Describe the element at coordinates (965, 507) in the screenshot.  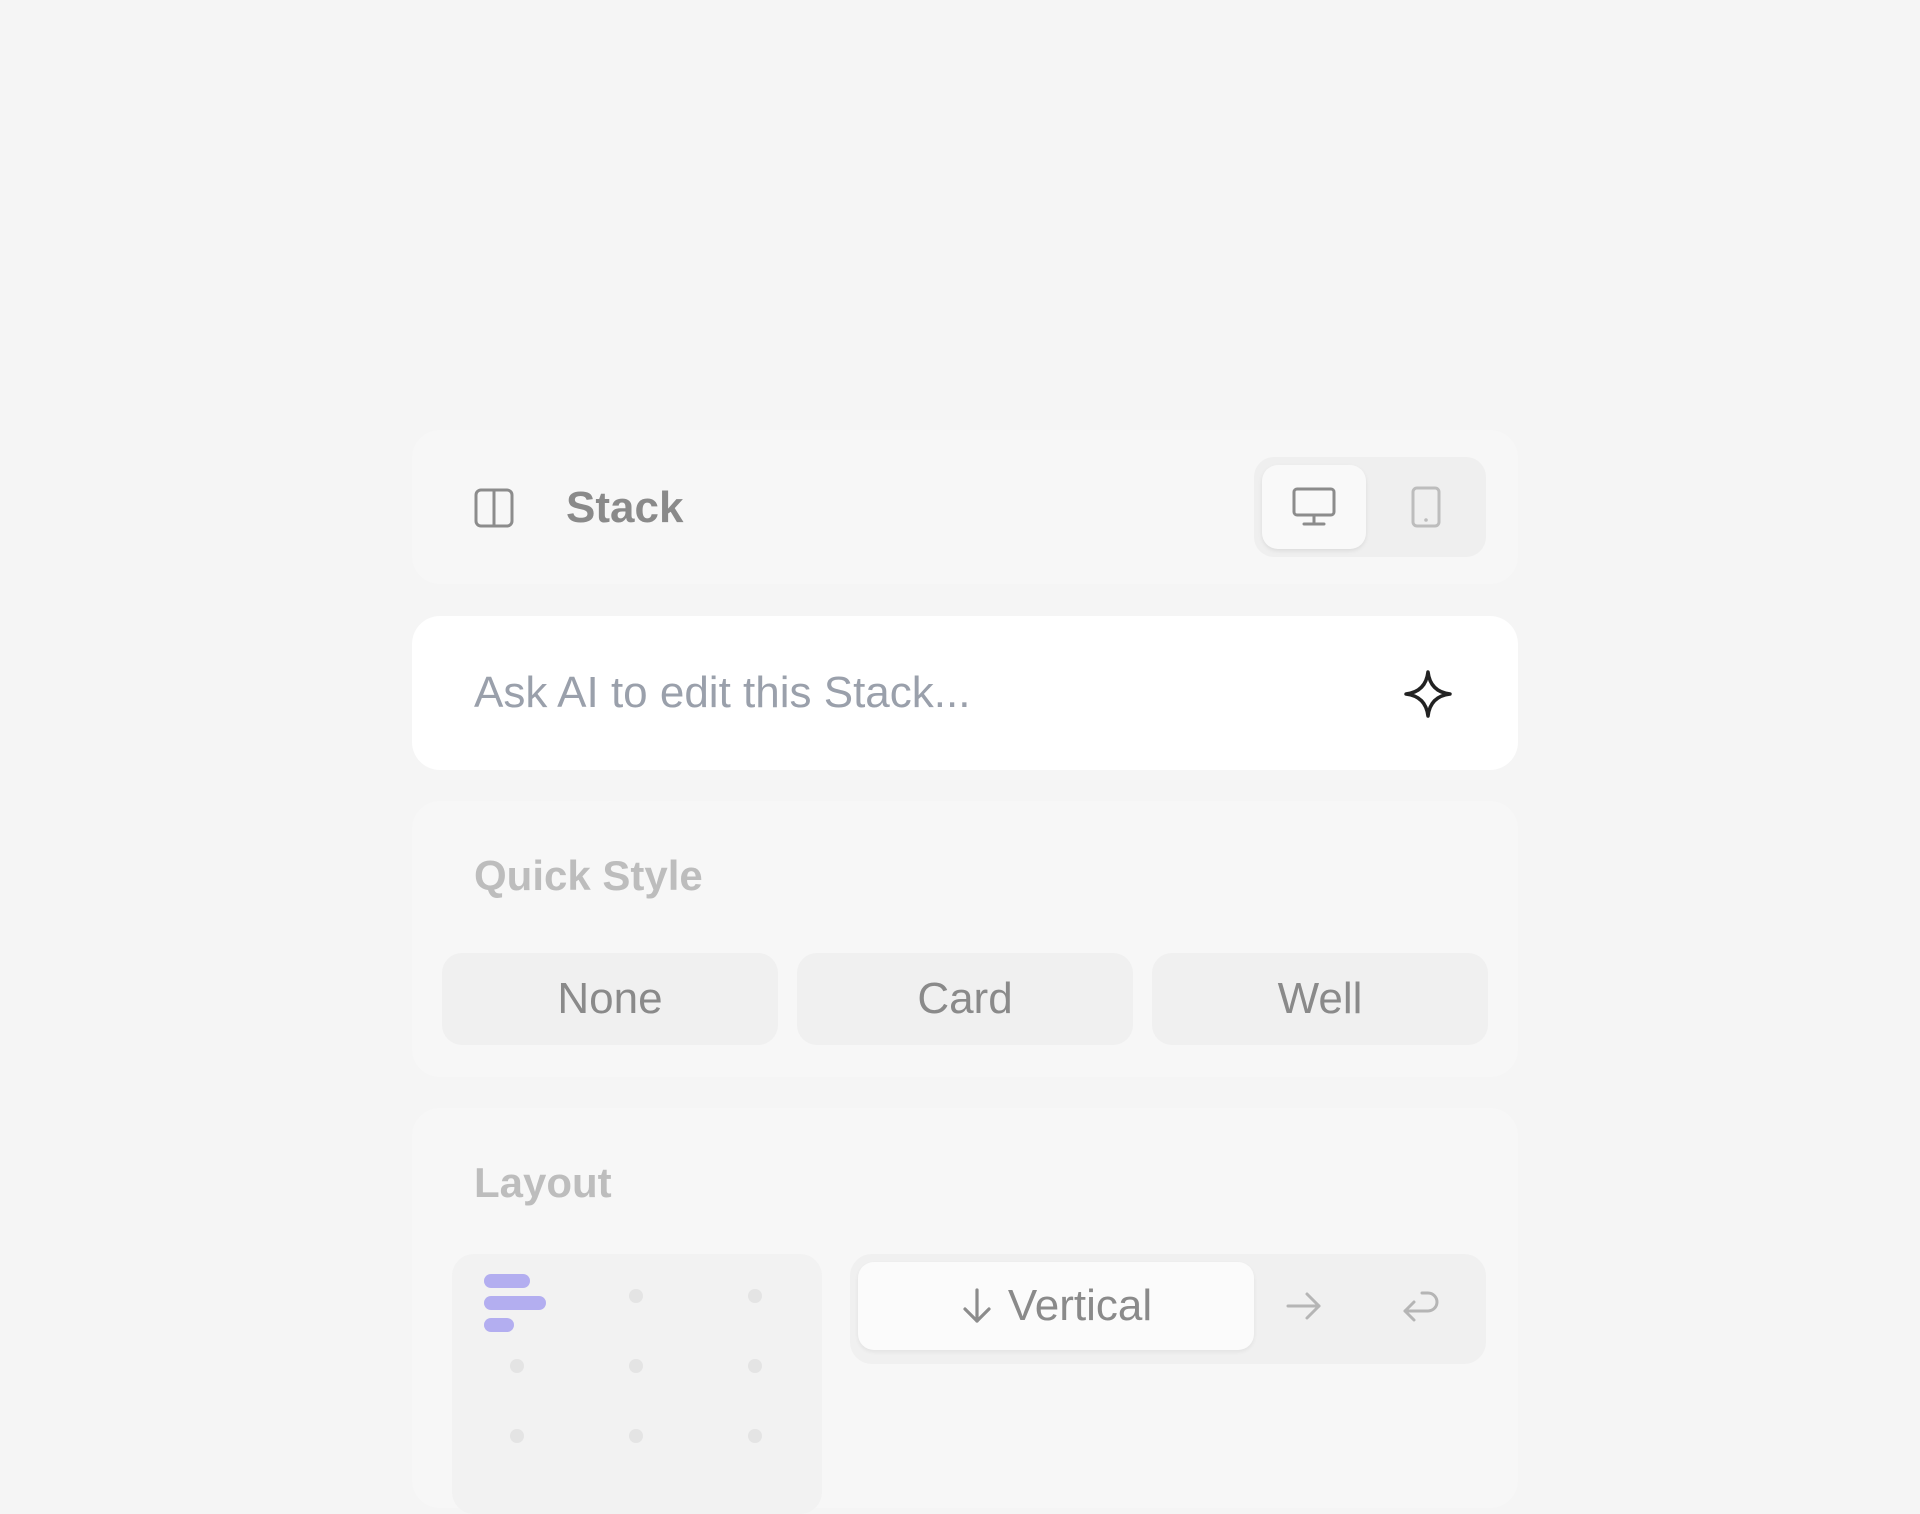
I see `stack-header-panel: Stack` at that location.